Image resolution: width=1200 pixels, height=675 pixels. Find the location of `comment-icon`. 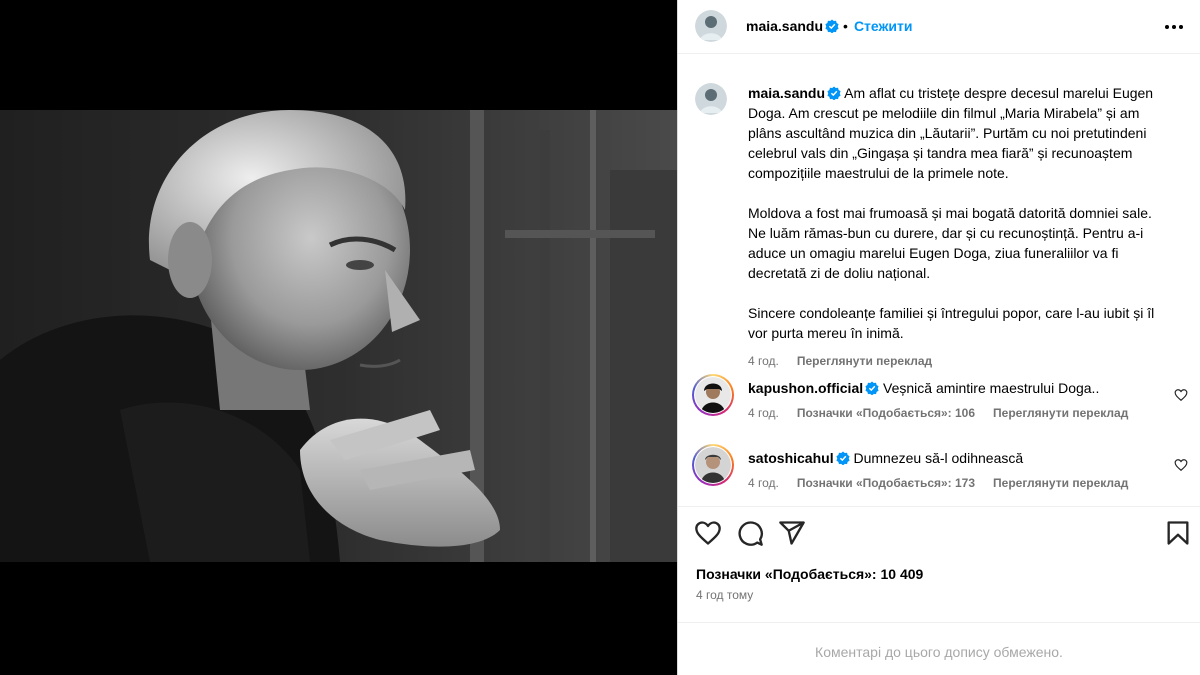

comment-icon is located at coordinates (750, 533).